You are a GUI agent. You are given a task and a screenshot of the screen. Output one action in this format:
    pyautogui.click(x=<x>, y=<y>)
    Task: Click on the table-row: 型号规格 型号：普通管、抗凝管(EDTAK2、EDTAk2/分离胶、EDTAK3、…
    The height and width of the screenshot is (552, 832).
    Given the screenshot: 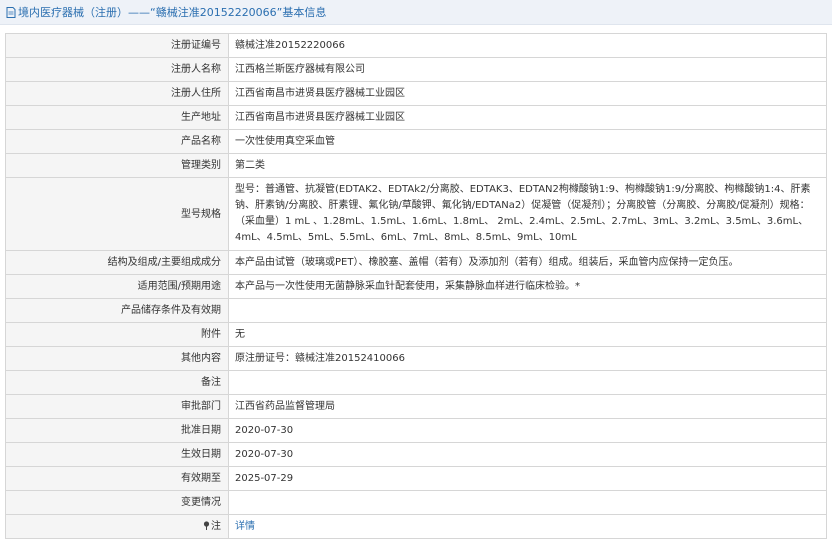 What is the action you would take?
    pyautogui.click(x=416, y=214)
    